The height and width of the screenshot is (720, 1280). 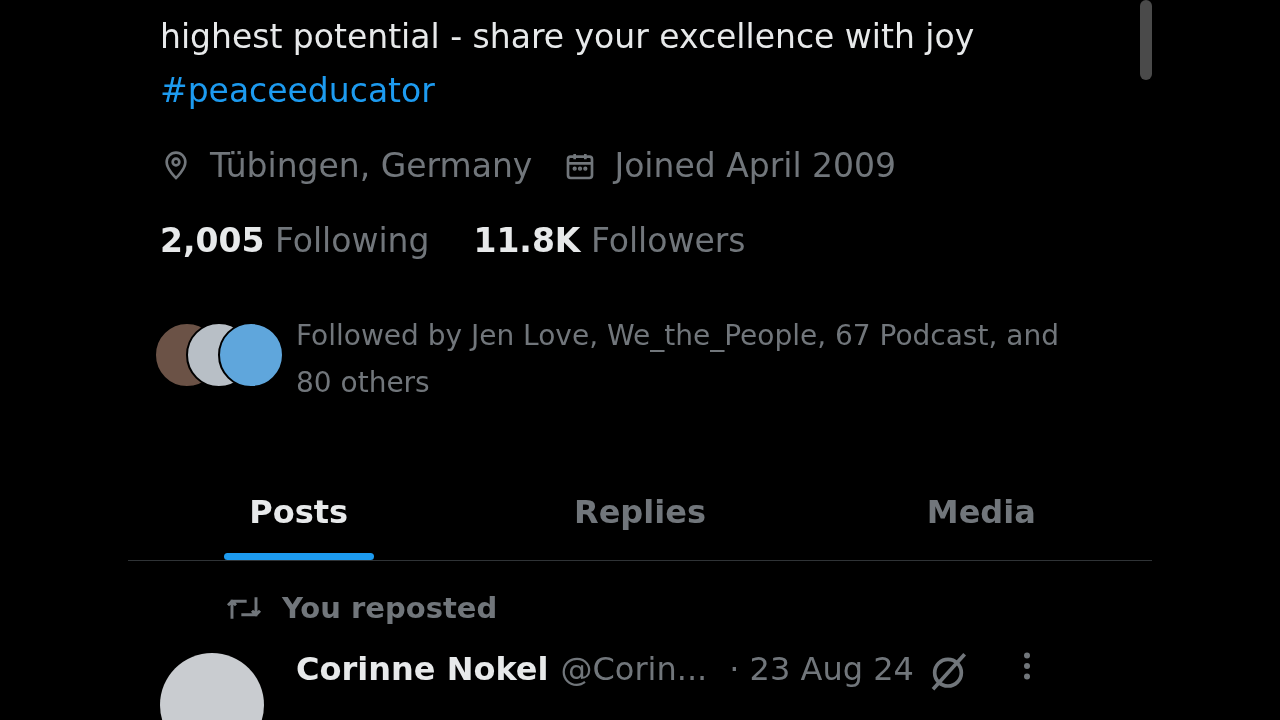 What do you see at coordinates (609, 240) in the screenshot?
I see `stat-link: 11.8K Followers` at bounding box center [609, 240].